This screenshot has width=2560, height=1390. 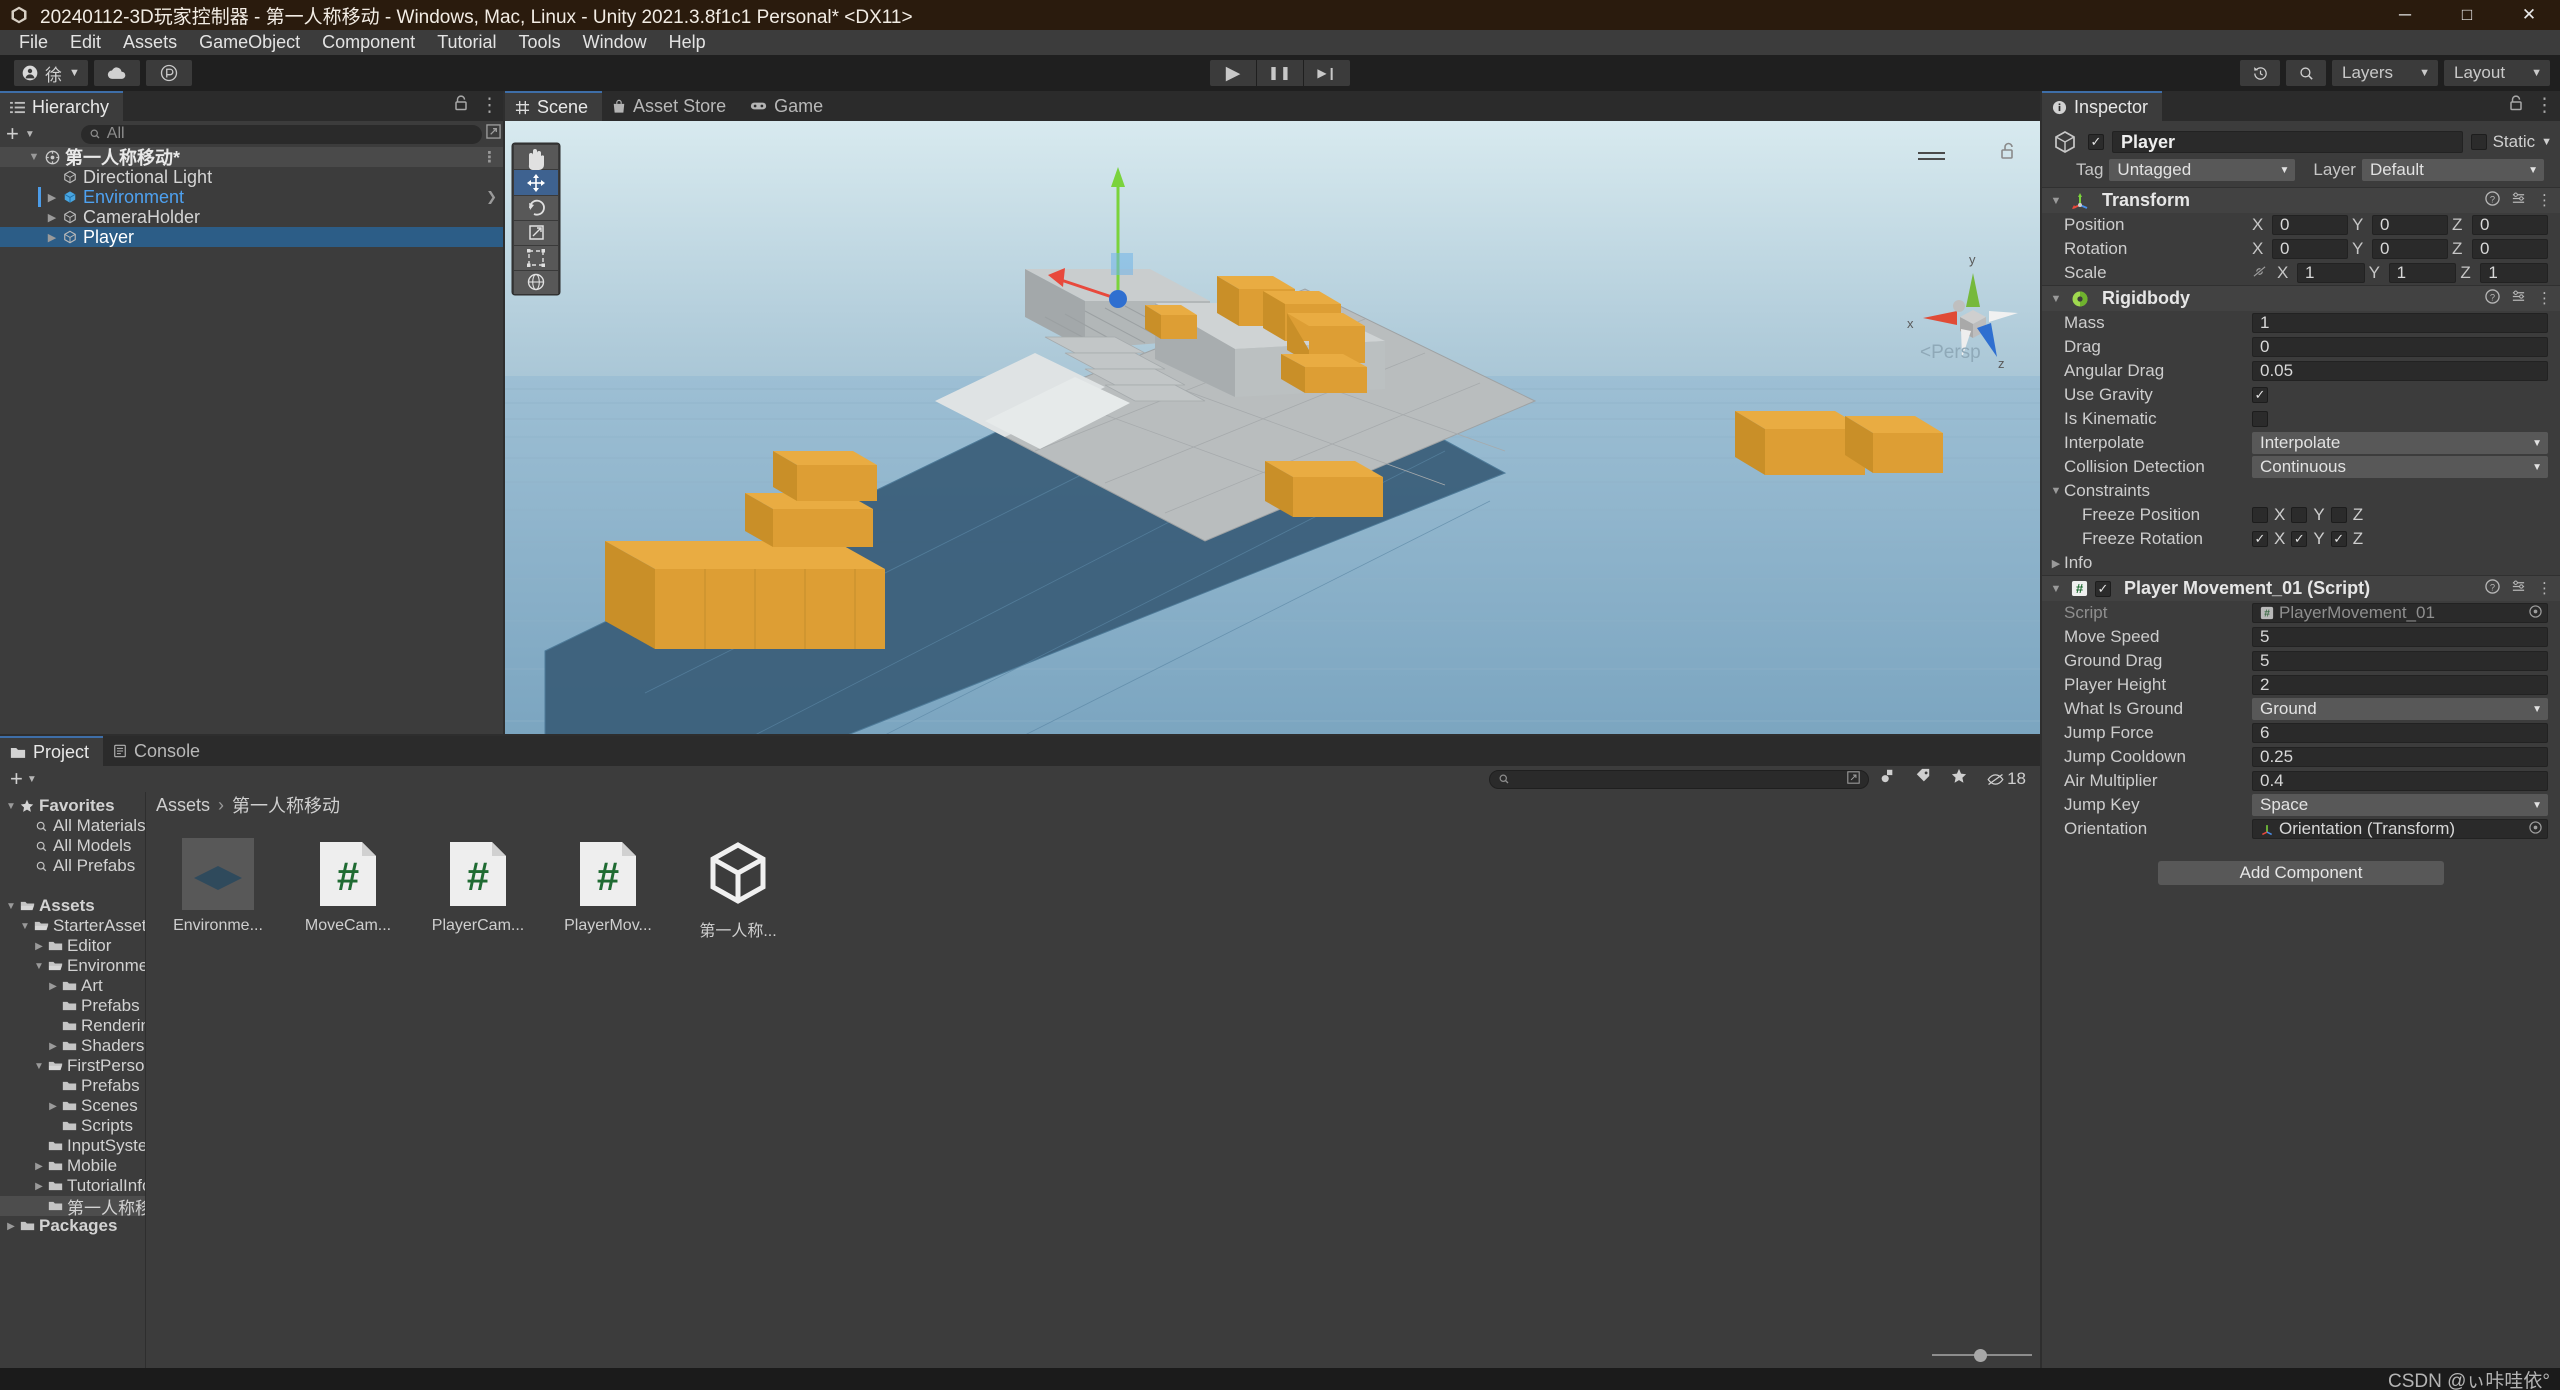 I want to click on undo-history-button, so click(x=2260, y=73).